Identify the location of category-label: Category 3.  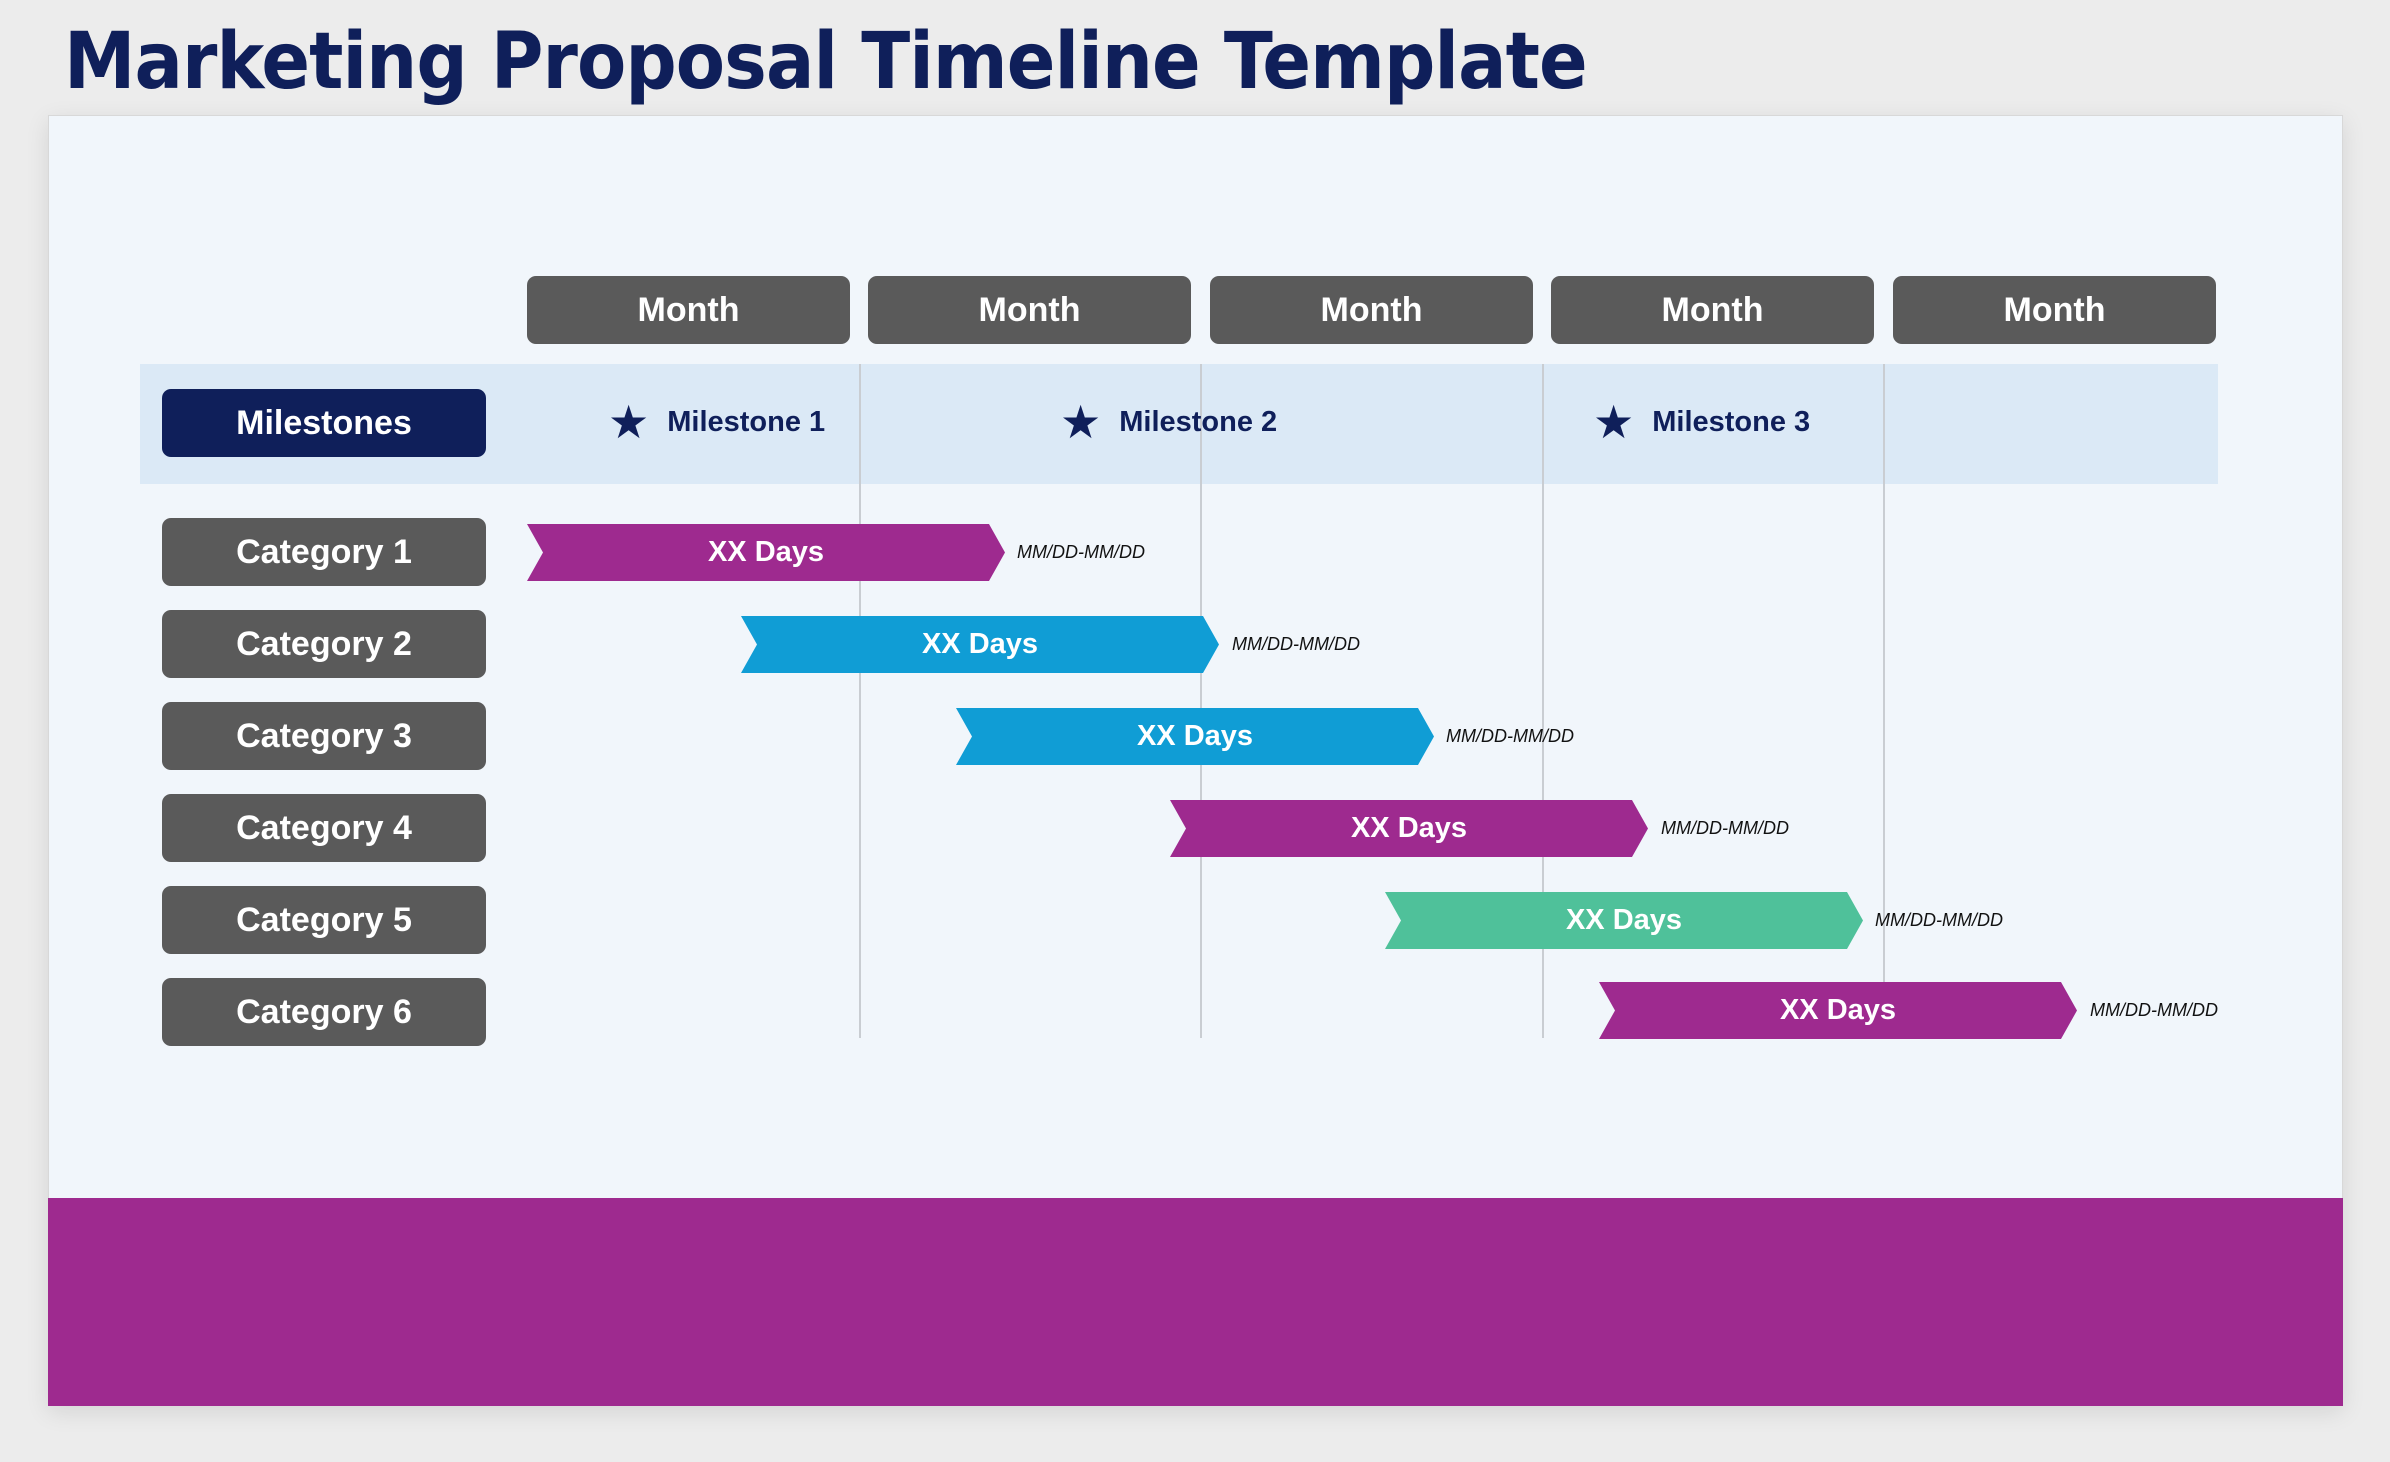
(324, 736).